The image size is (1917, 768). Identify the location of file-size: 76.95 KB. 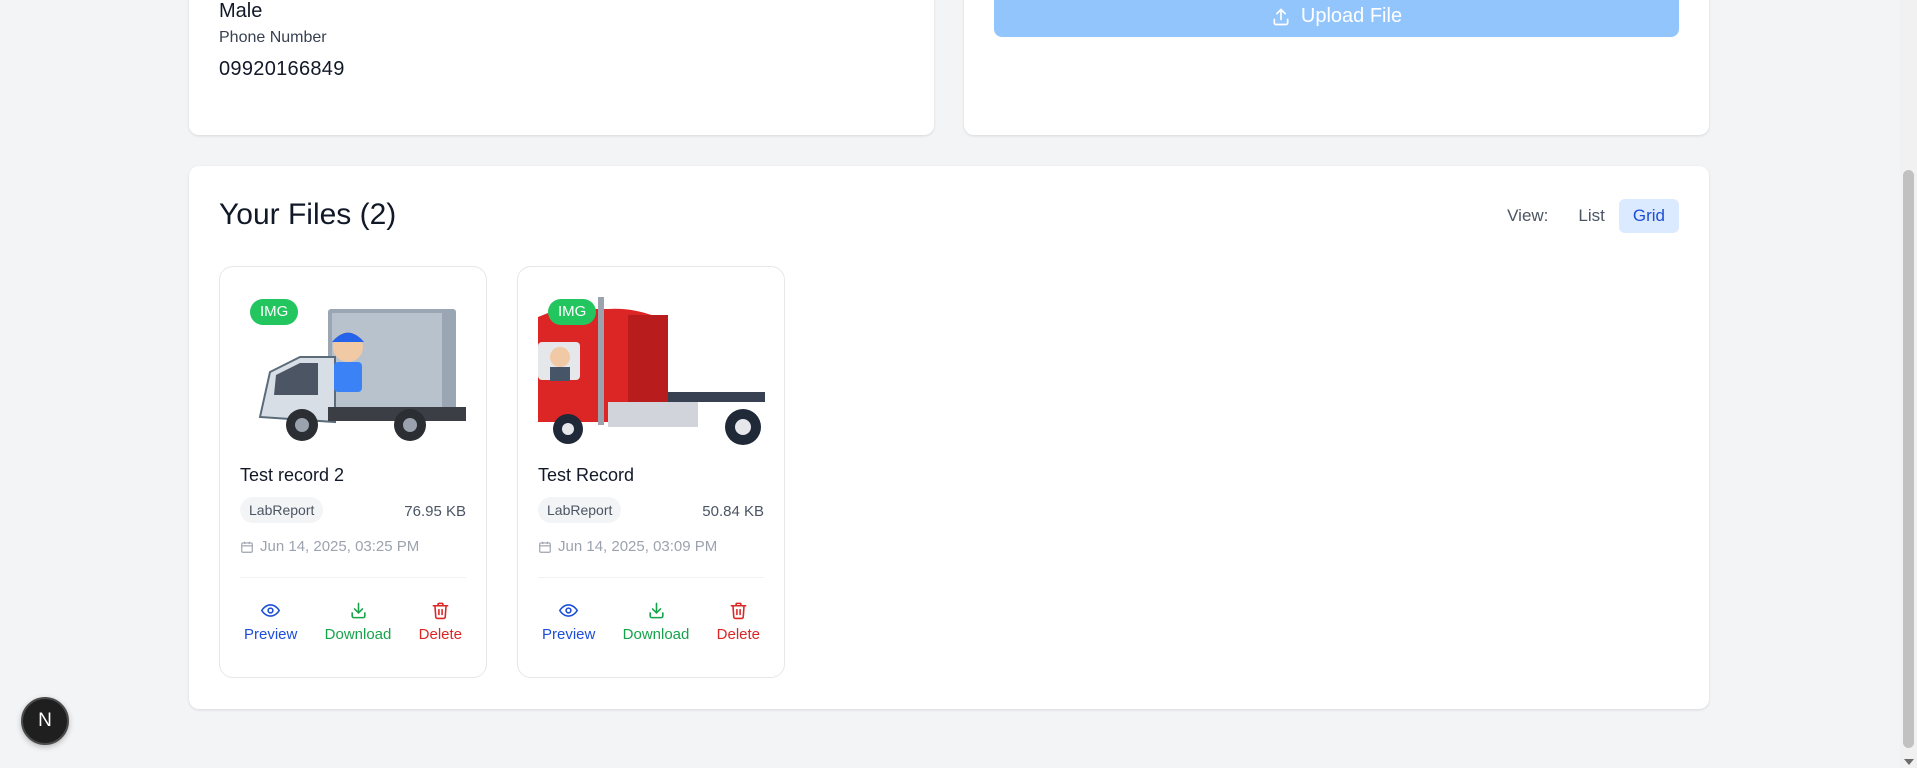
(435, 511).